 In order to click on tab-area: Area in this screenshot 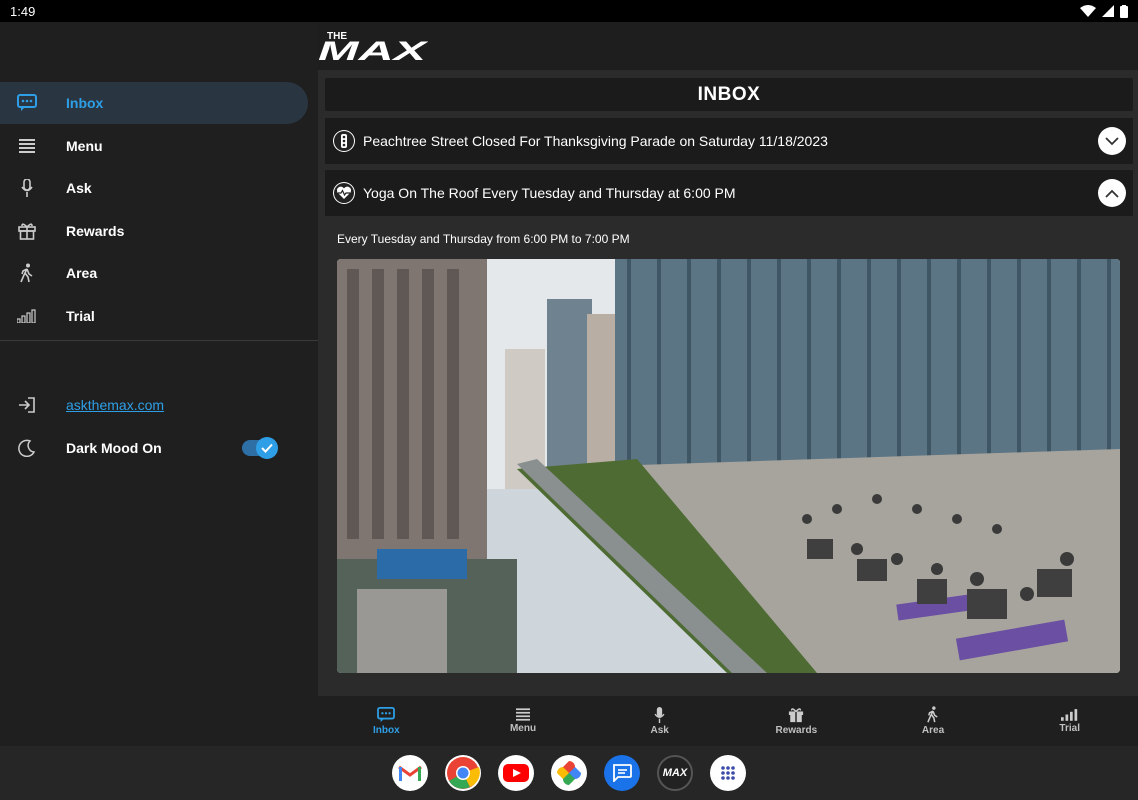, I will do `click(933, 721)`.